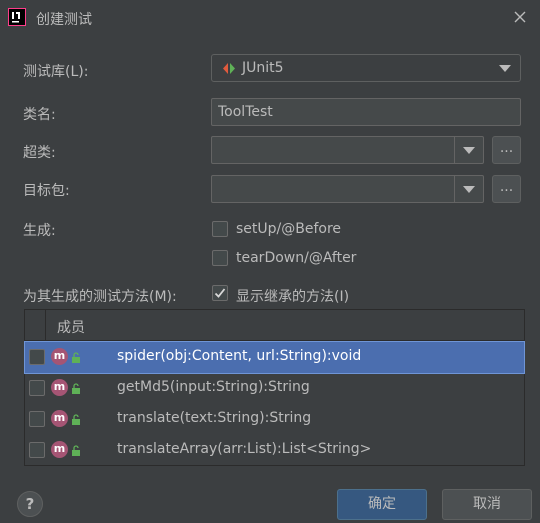 This screenshot has height=523, width=540. What do you see at coordinates (244, 449) in the screenshot?
I see `row-text: translateArray(arr:List):List<String>` at bounding box center [244, 449].